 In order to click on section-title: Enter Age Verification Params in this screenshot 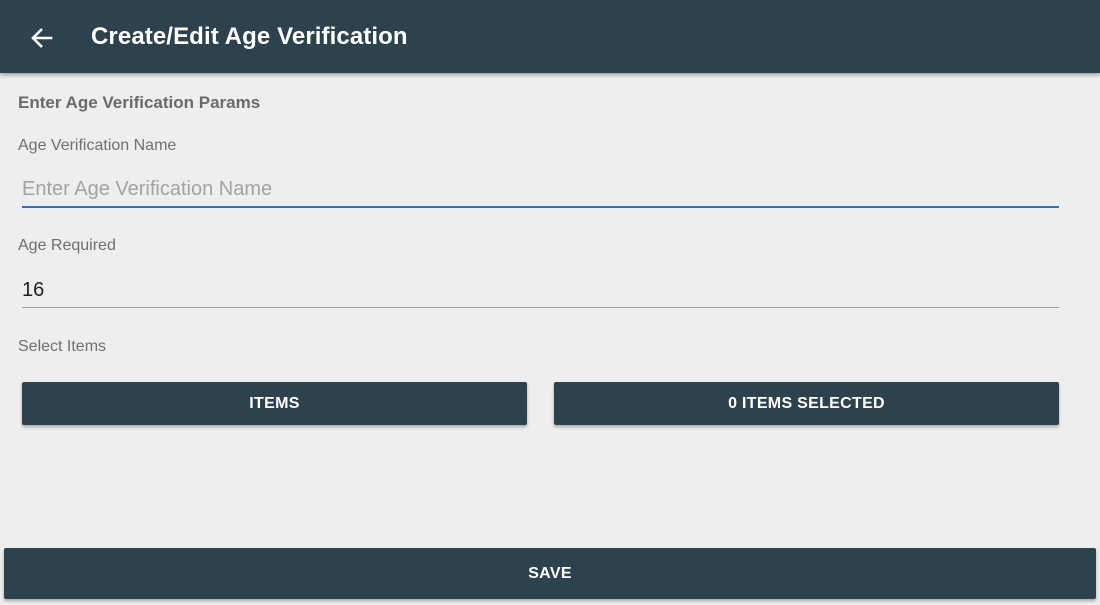, I will do `click(139, 102)`.